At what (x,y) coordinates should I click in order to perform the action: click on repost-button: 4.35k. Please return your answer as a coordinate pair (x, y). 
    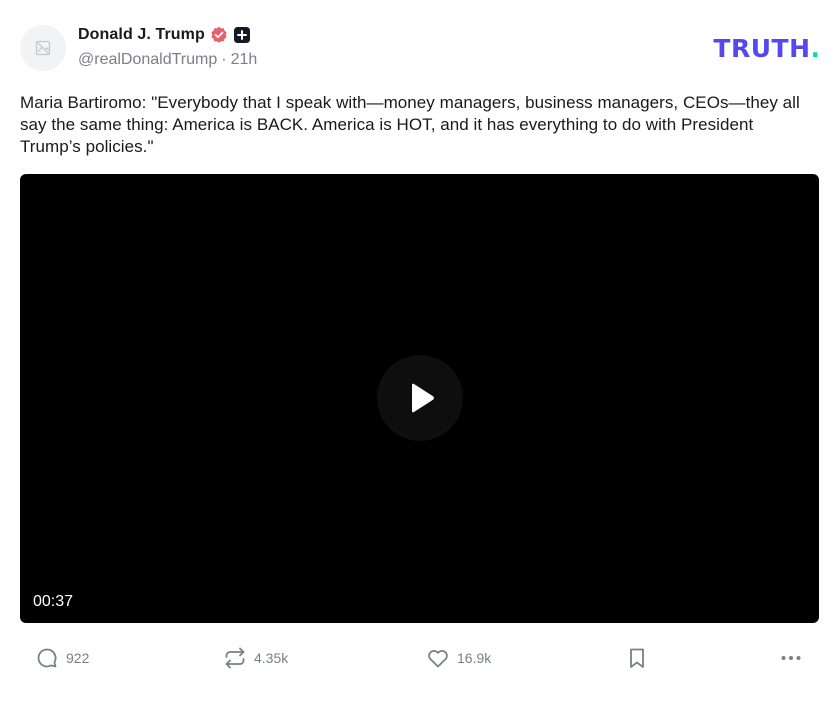
    Looking at the image, I should click on (255, 658).